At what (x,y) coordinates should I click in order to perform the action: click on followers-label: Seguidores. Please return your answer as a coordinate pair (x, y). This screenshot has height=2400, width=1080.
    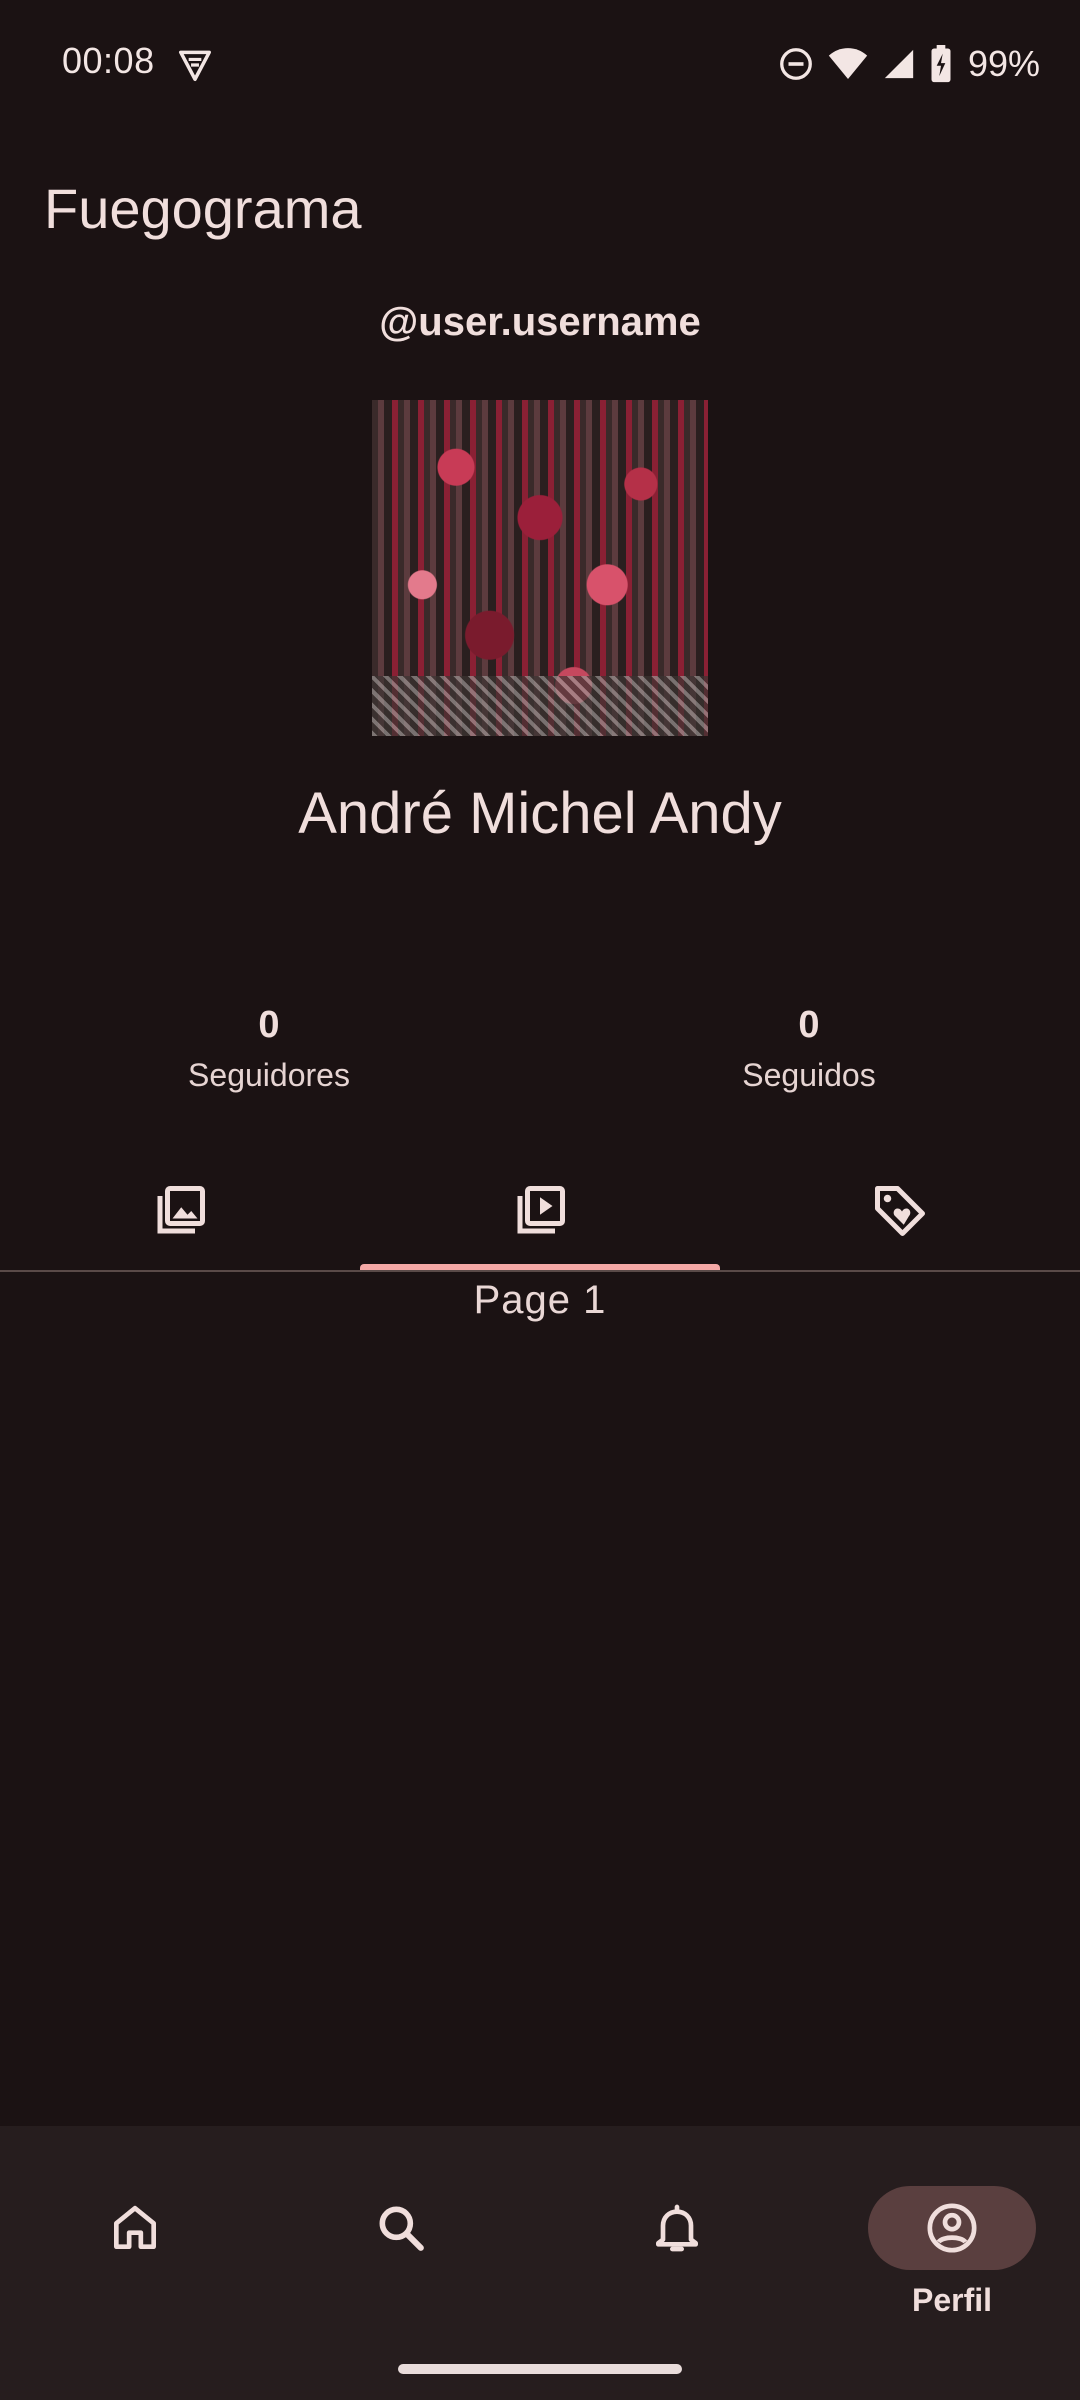
    Looking at the image, I should click on (269, 1075).